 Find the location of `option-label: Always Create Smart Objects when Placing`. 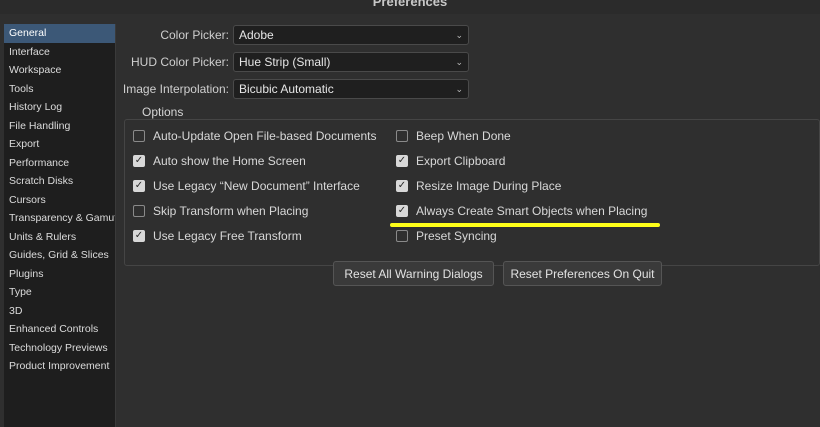

option-label: Always Create Smart Objects when Placing is located at coordinates (532, 211).